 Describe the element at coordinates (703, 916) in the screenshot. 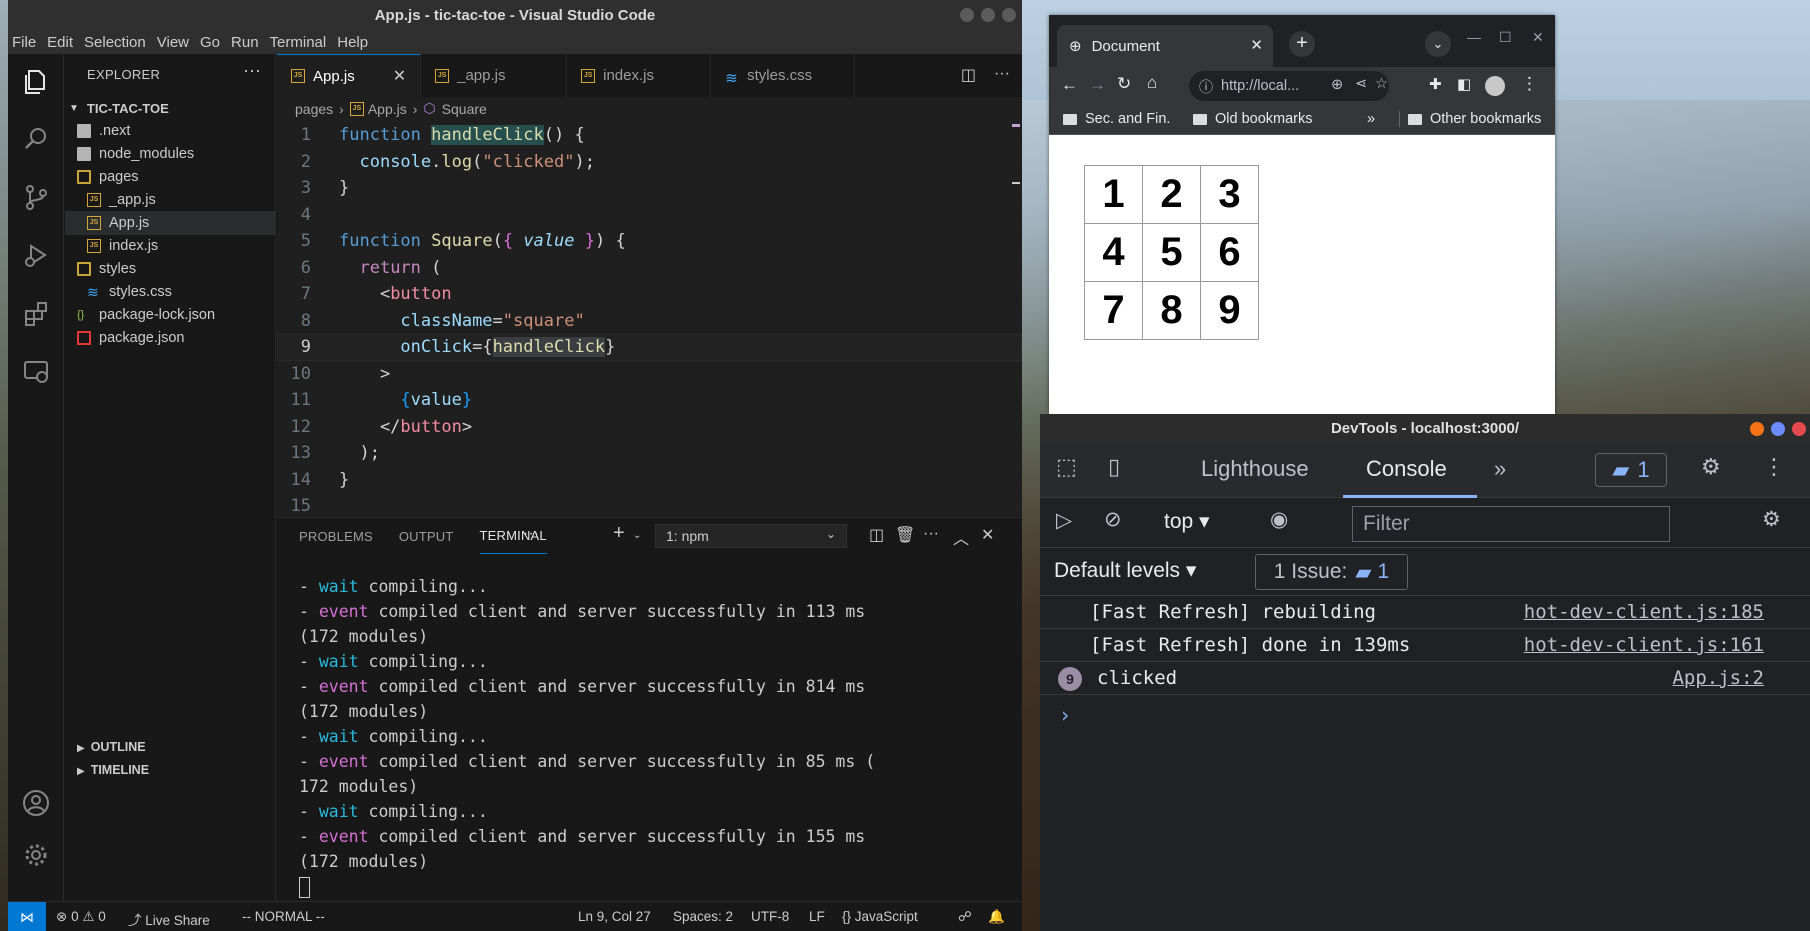

I see `indentation: Spaces: 2` at that location.